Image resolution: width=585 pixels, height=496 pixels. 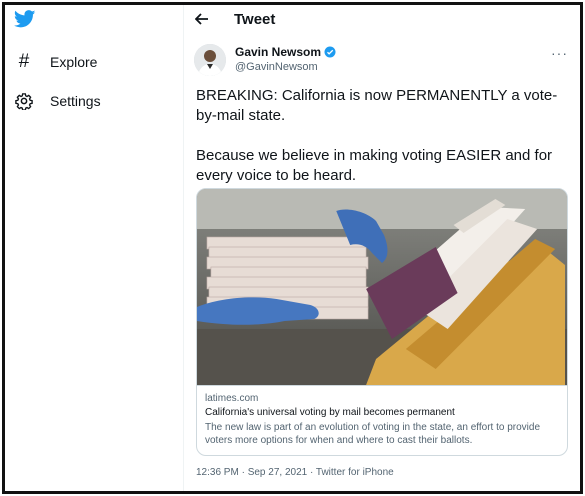 What do you see at coordinates (382, 19) in the screenshot?
I see `page-header: Tweet` at bounding box center [382, 19].